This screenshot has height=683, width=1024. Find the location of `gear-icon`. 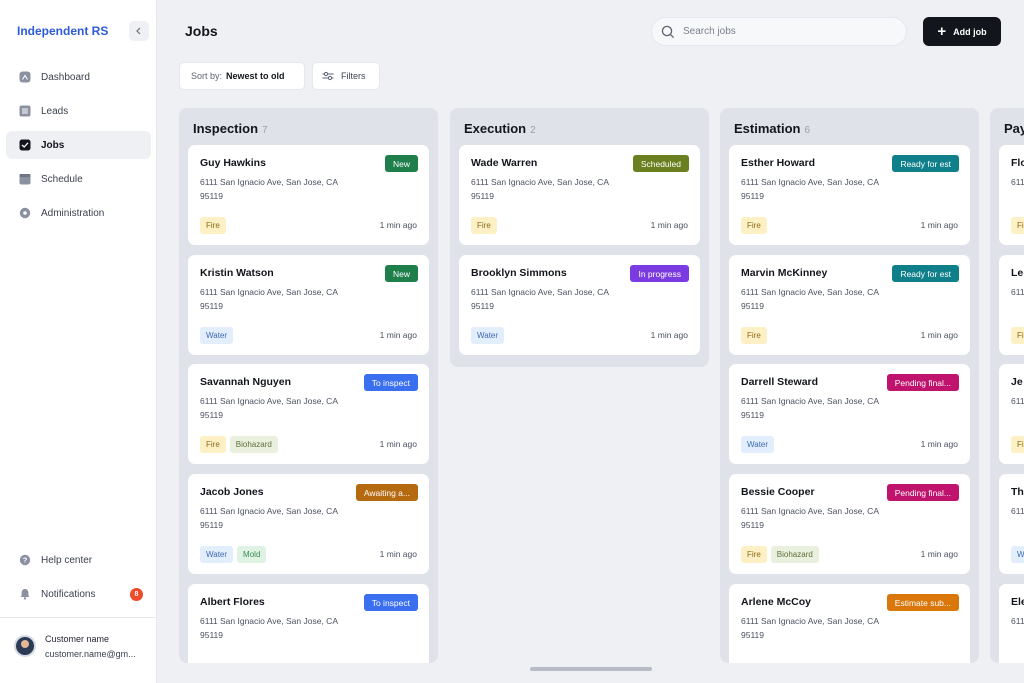

gear-icon is located at coordinates (25, 213).